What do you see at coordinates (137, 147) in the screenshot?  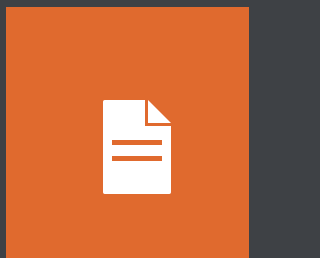 I see `document-icon` at bounding box center [137, 147].